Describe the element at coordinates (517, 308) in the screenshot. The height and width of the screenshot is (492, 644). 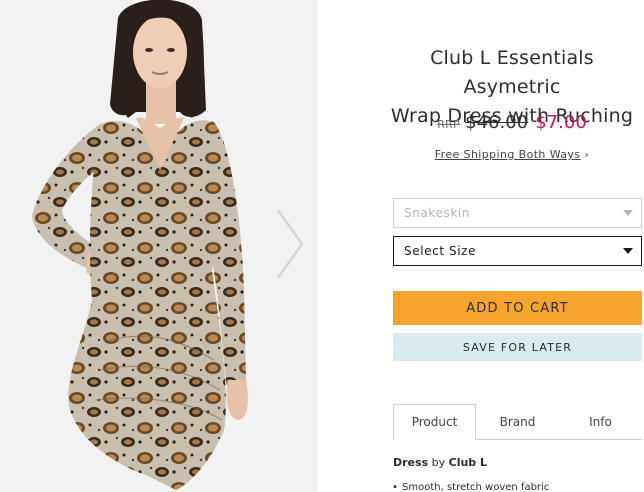
I see `add-to-cart-button: ADD TO CART` at that location.